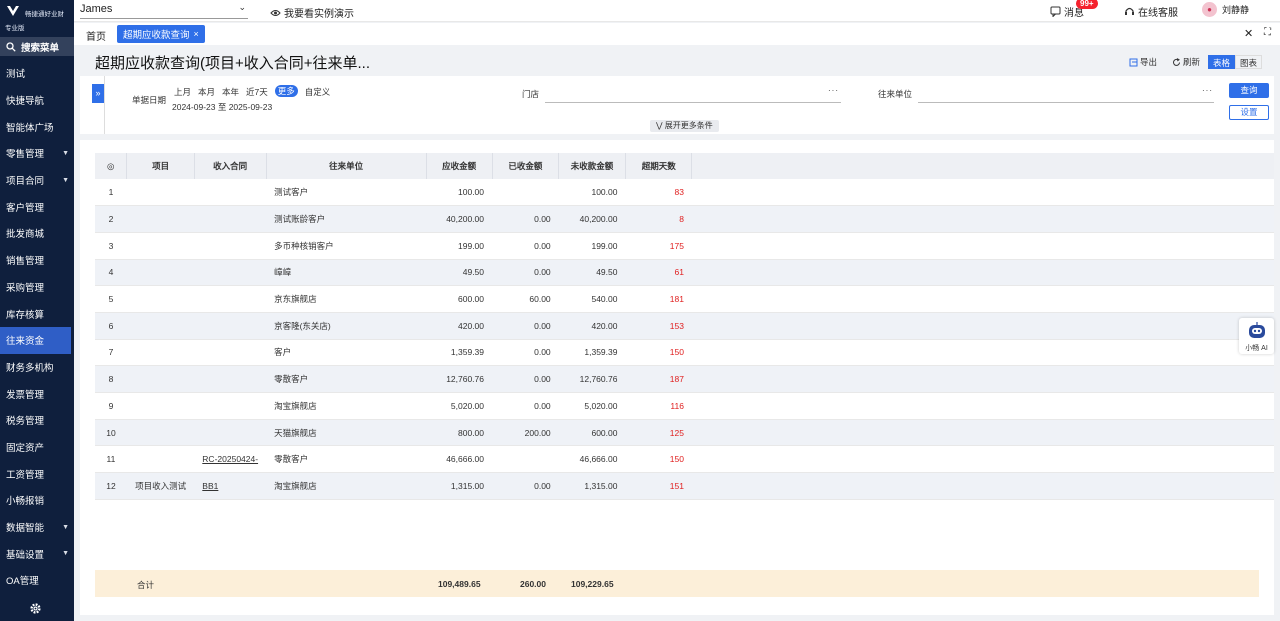  Describe the element at coordinates (161, 34) in the screenshot. I see `tab-overdue-receivables: 超期应收款查询 ×` at that location.